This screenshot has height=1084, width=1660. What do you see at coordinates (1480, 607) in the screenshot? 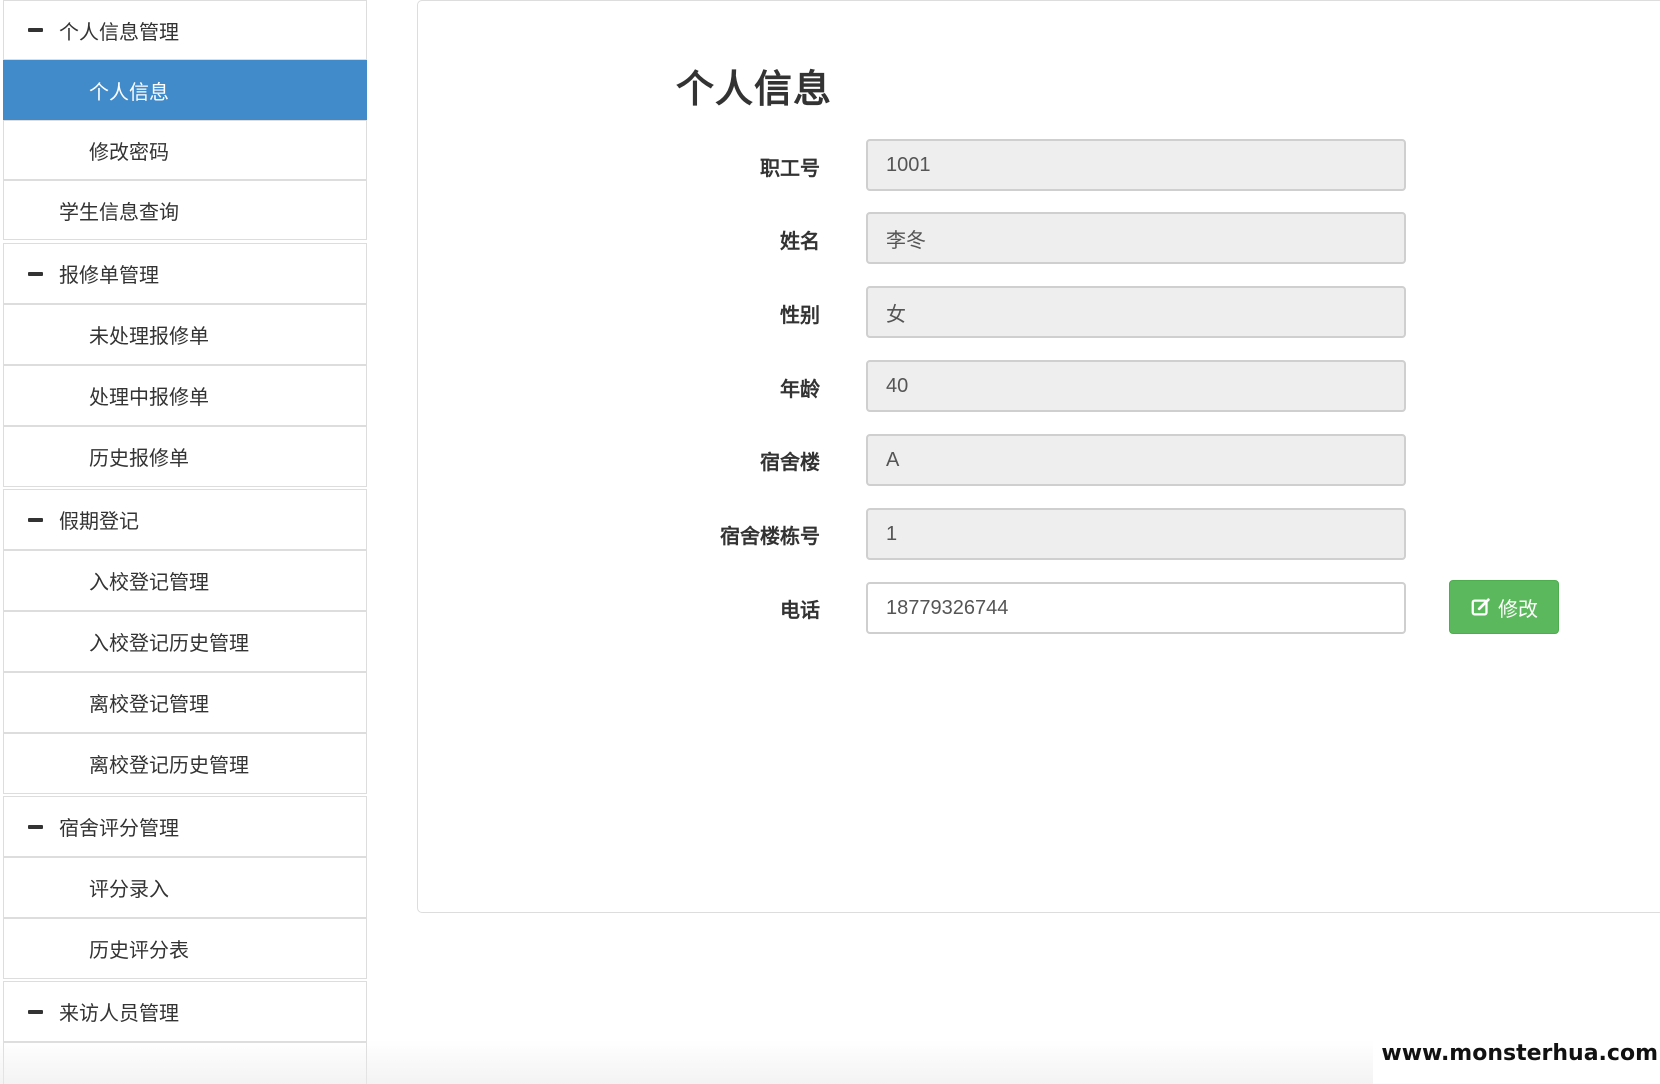
I see `edit-icon` at bounding box center [1480, 607].